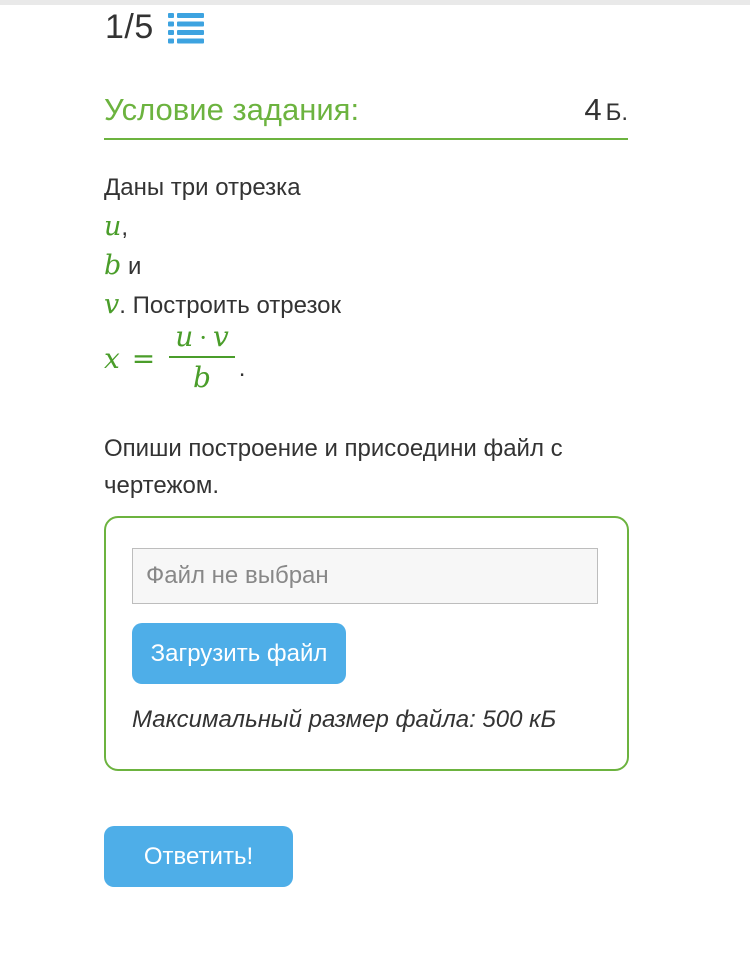 Image resolution: width=750 pixels, height=957 pixels. I want to click on and-word: и, so click(134, 266).